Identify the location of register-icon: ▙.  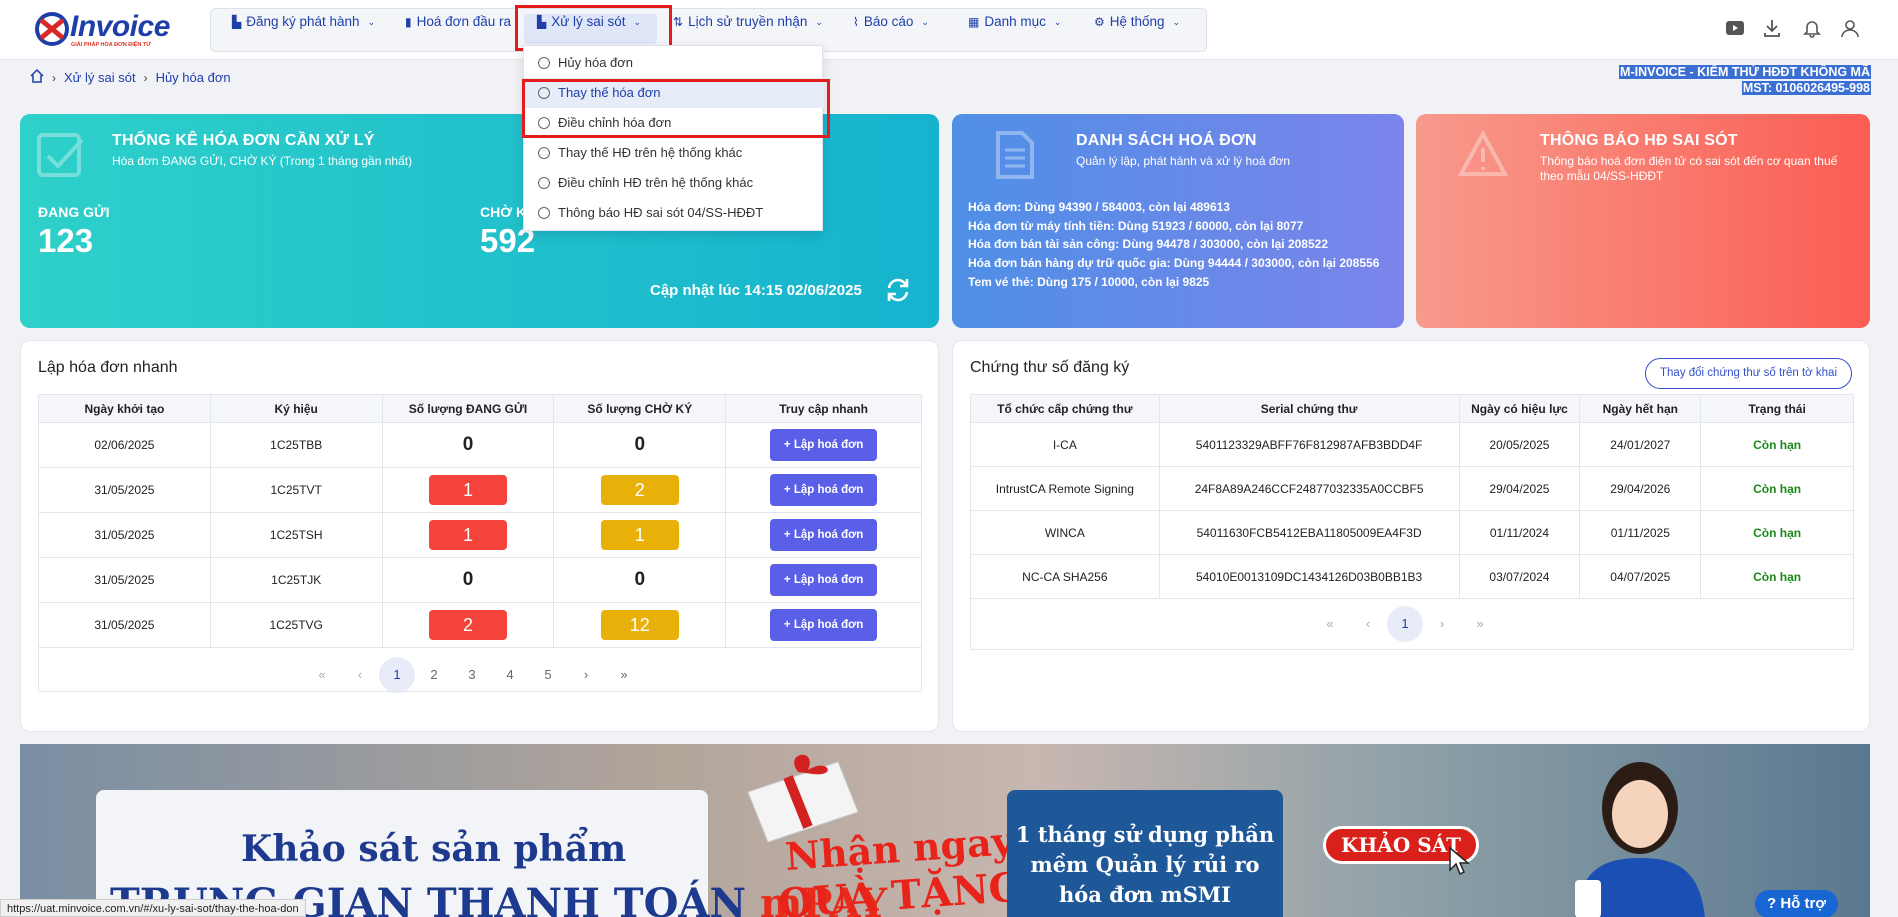
(237, 22).